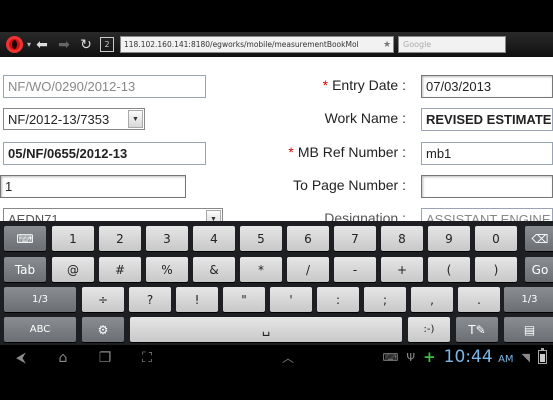  I want to click on key-label: #, so click(120, 269).